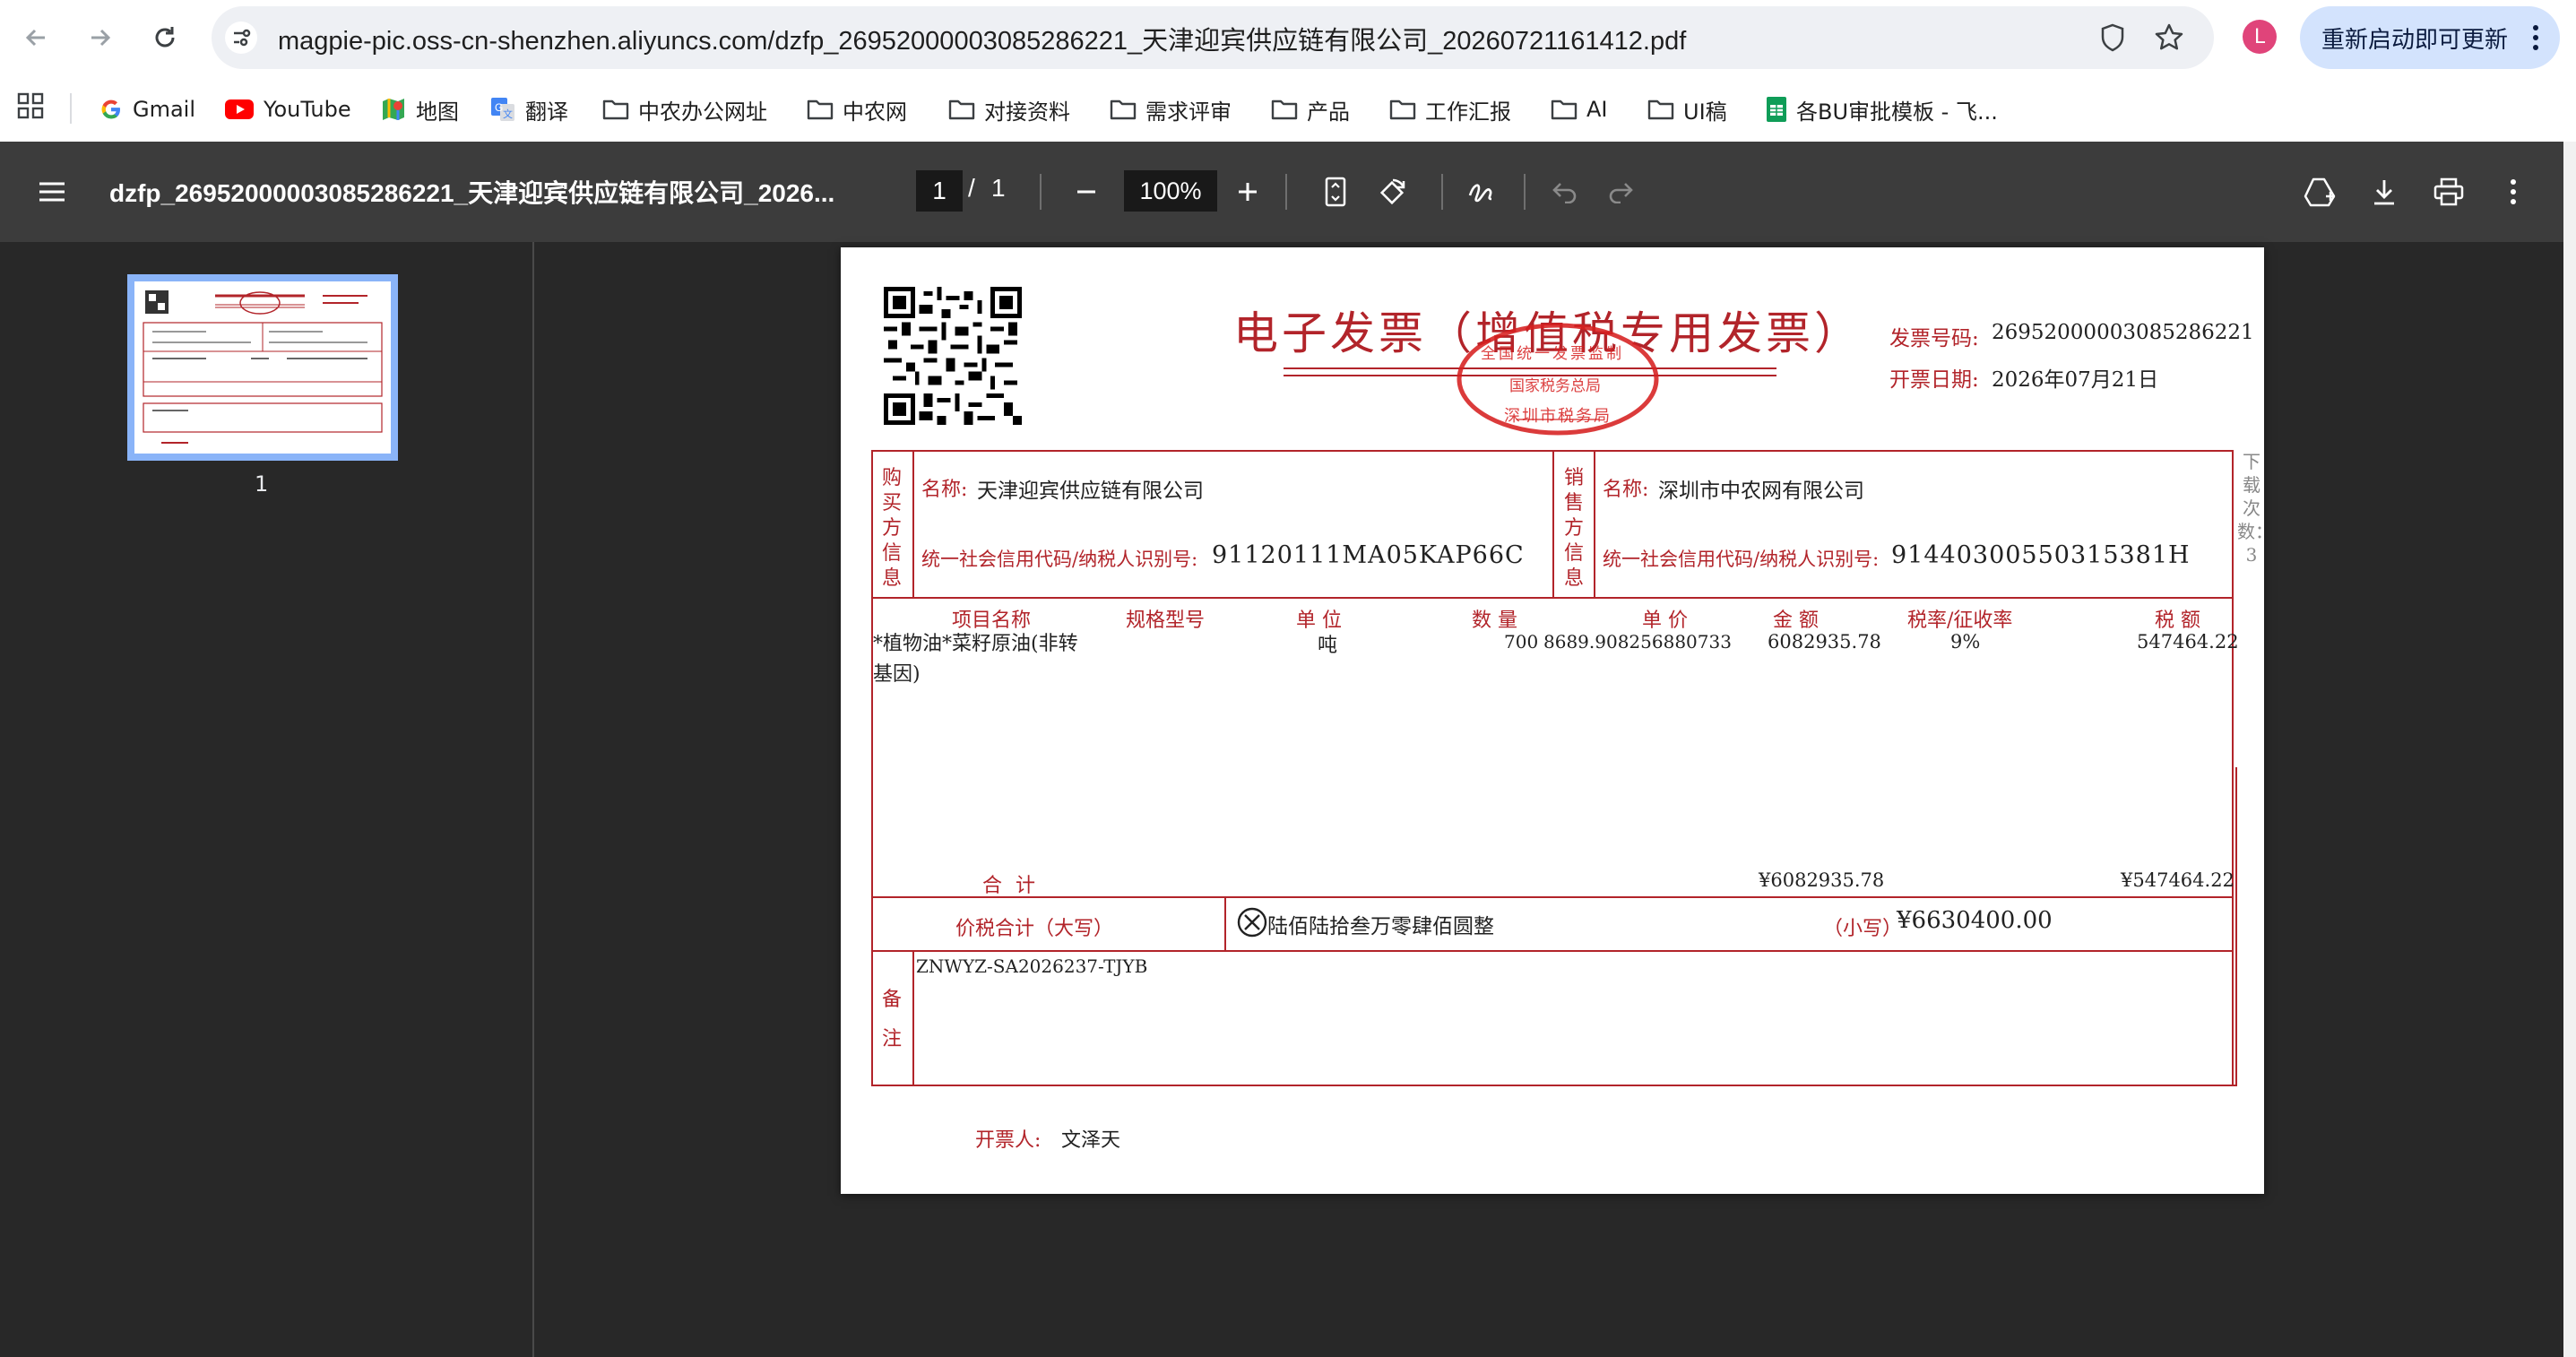 This screenshot has width=2576, height=1357. I want to click on grand-total: ¥6630400.00, so click(1975, 920).